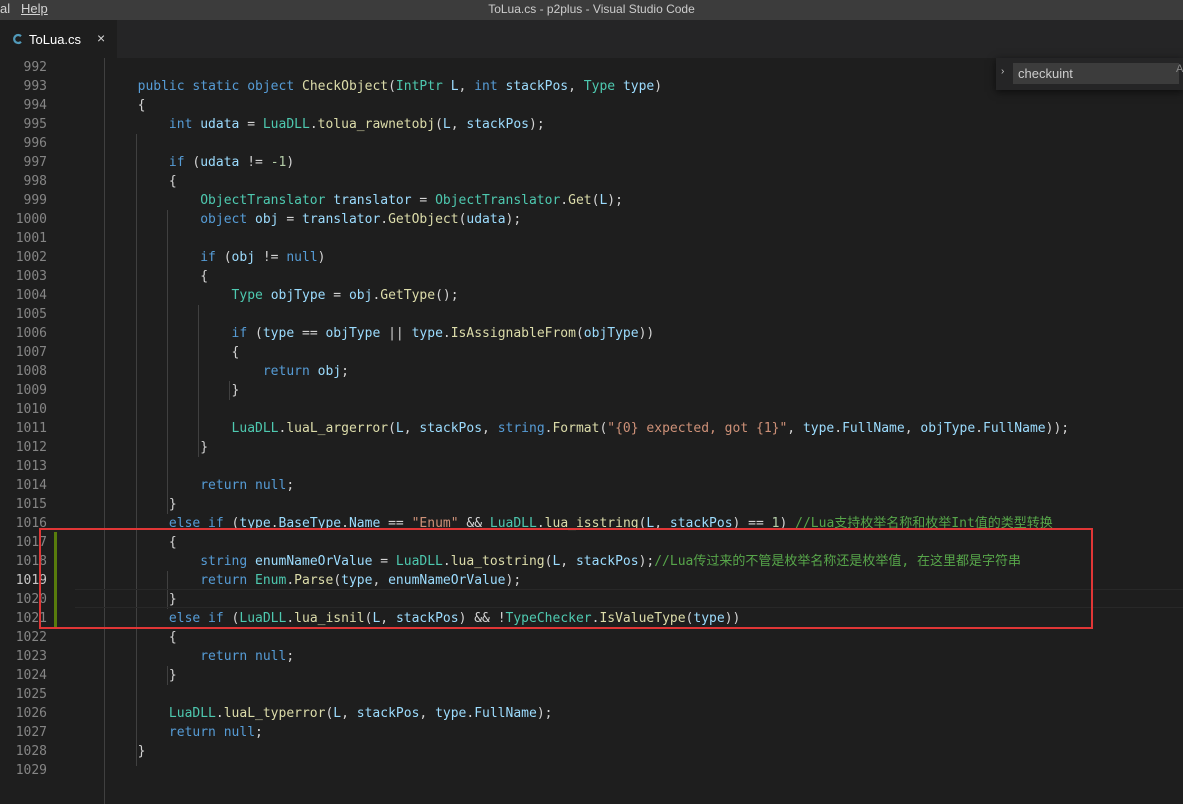 This screenshot has width=1183, height=804. I want to click on code-text: {, so click(126, 542).